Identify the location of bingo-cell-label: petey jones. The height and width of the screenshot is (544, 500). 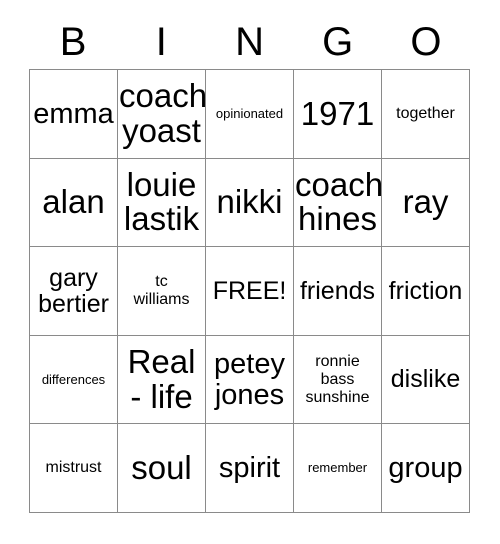
(249, 379).